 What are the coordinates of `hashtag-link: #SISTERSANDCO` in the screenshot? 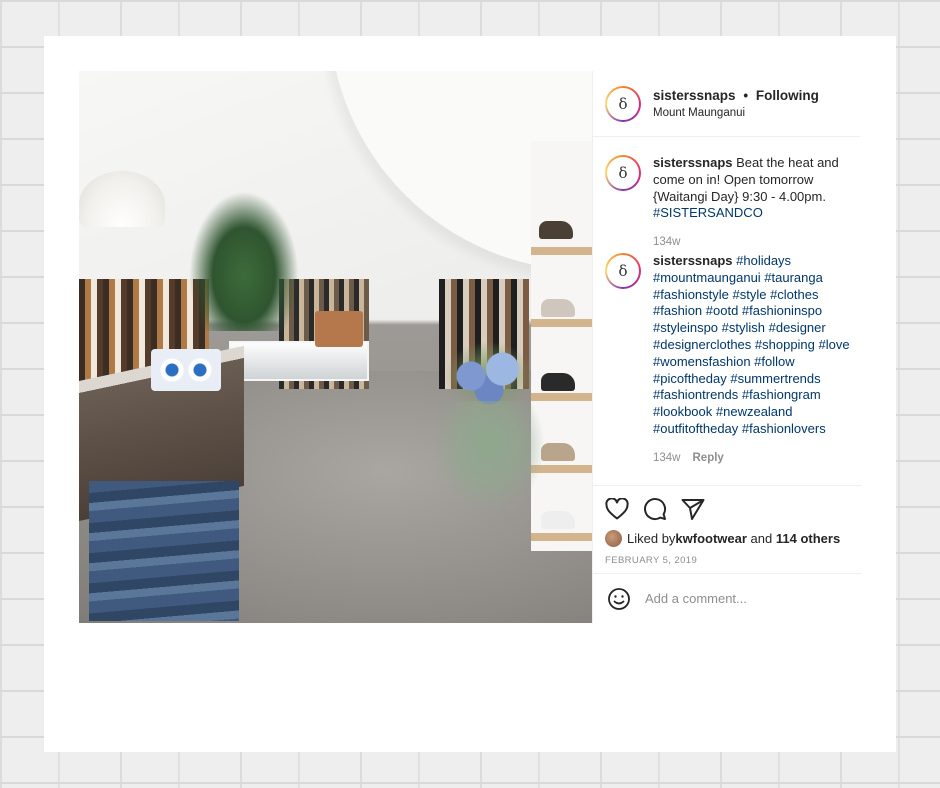 It's located at (708, 212).